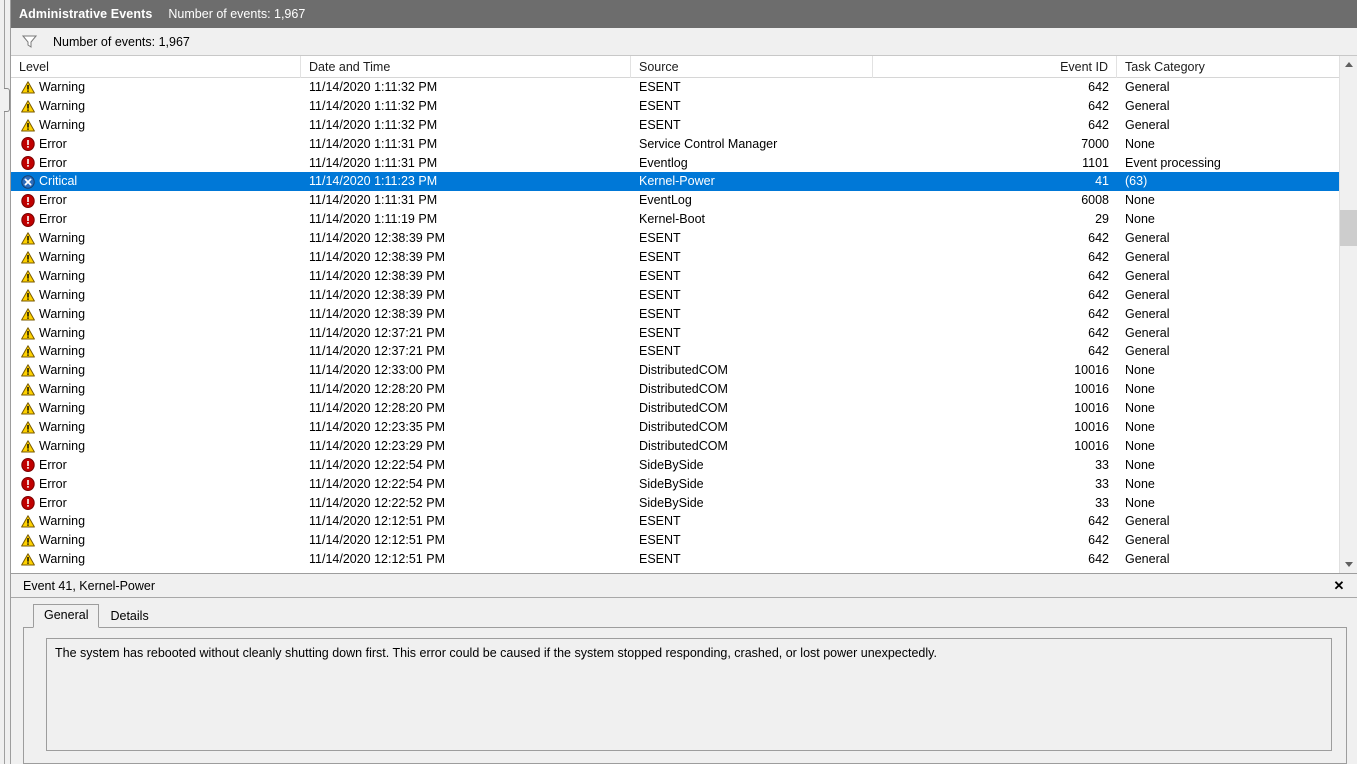 This screenshot has height=764, width=1357. I want to click on cell-date-and-time: 11/14/2020 12:28:20 PM, so click(377, 408).